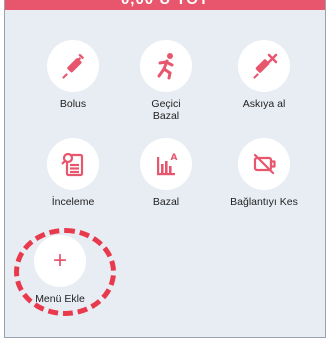 This screenshot has height=344, width=331. I want to click on tile-bolus-circle, so click(73, 66).